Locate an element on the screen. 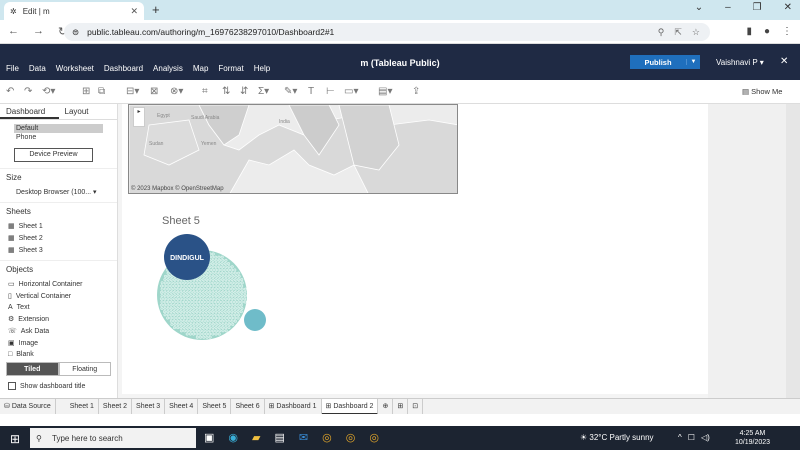  tab-dashboard-2: ⊞ Dashboard 2 is located at coordinates (350, 406).